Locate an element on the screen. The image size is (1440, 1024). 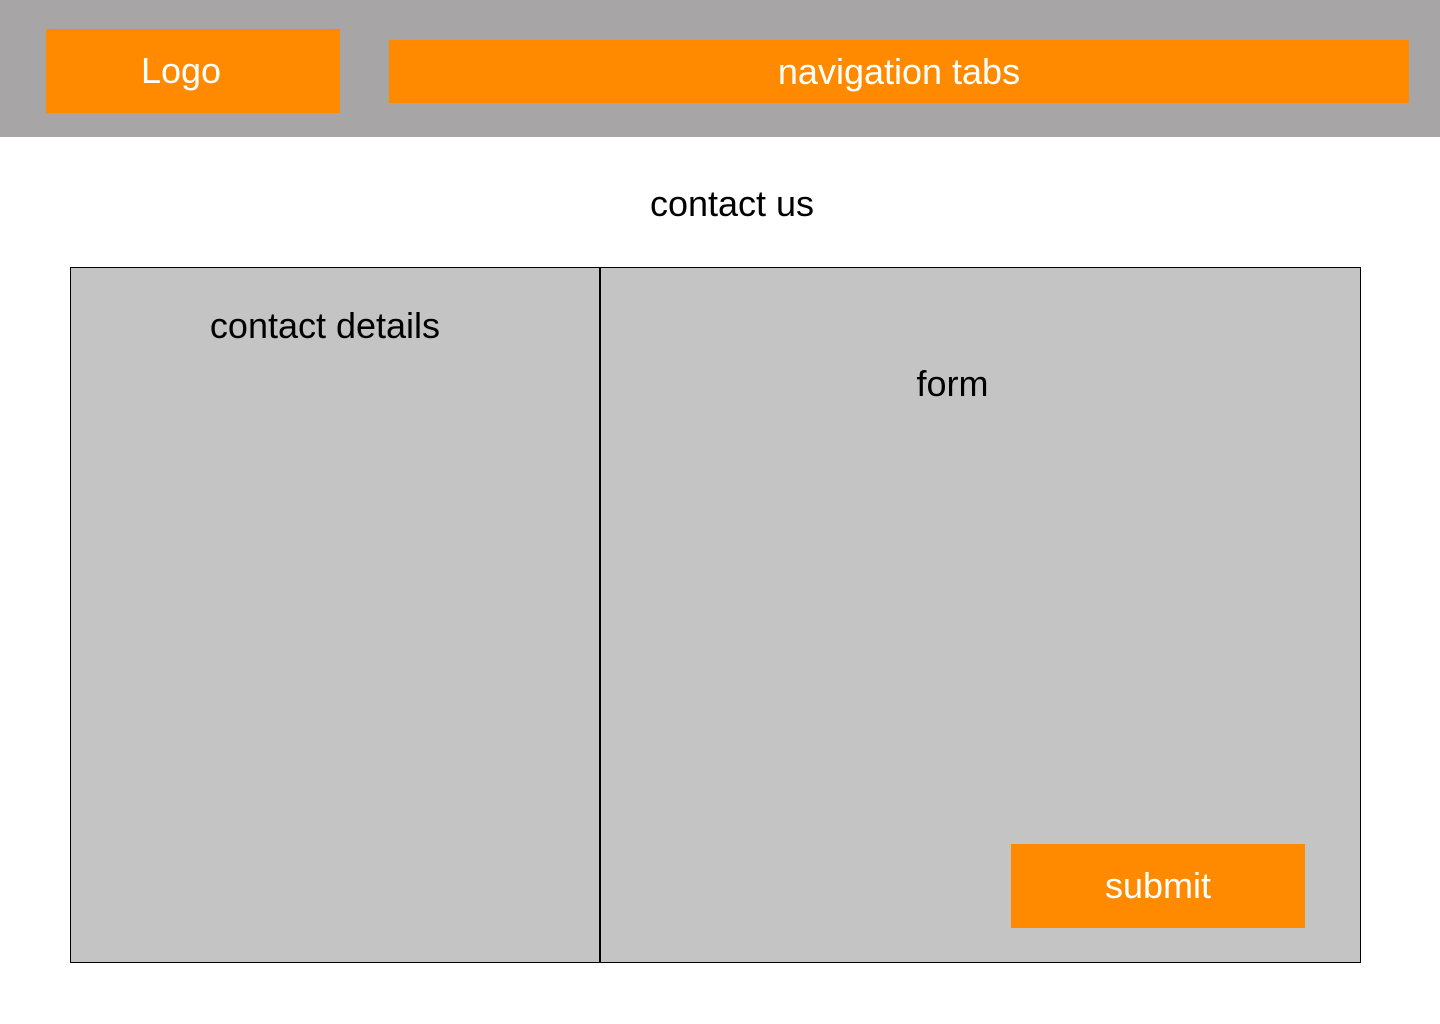
navigation-tabs: navigation tabs is located at coordinates (899, 71).